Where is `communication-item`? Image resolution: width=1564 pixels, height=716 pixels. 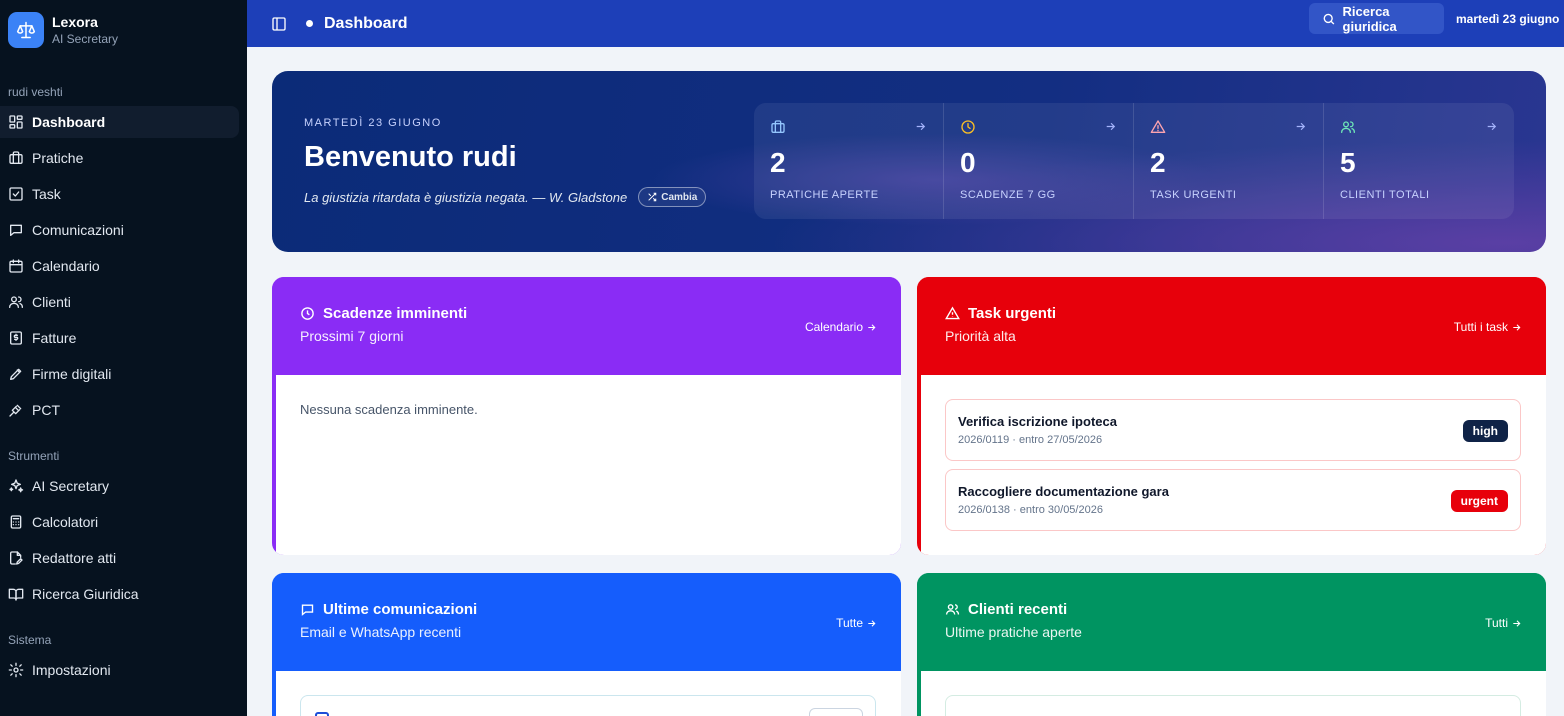
communication-item is located at coordinates (588, 705).